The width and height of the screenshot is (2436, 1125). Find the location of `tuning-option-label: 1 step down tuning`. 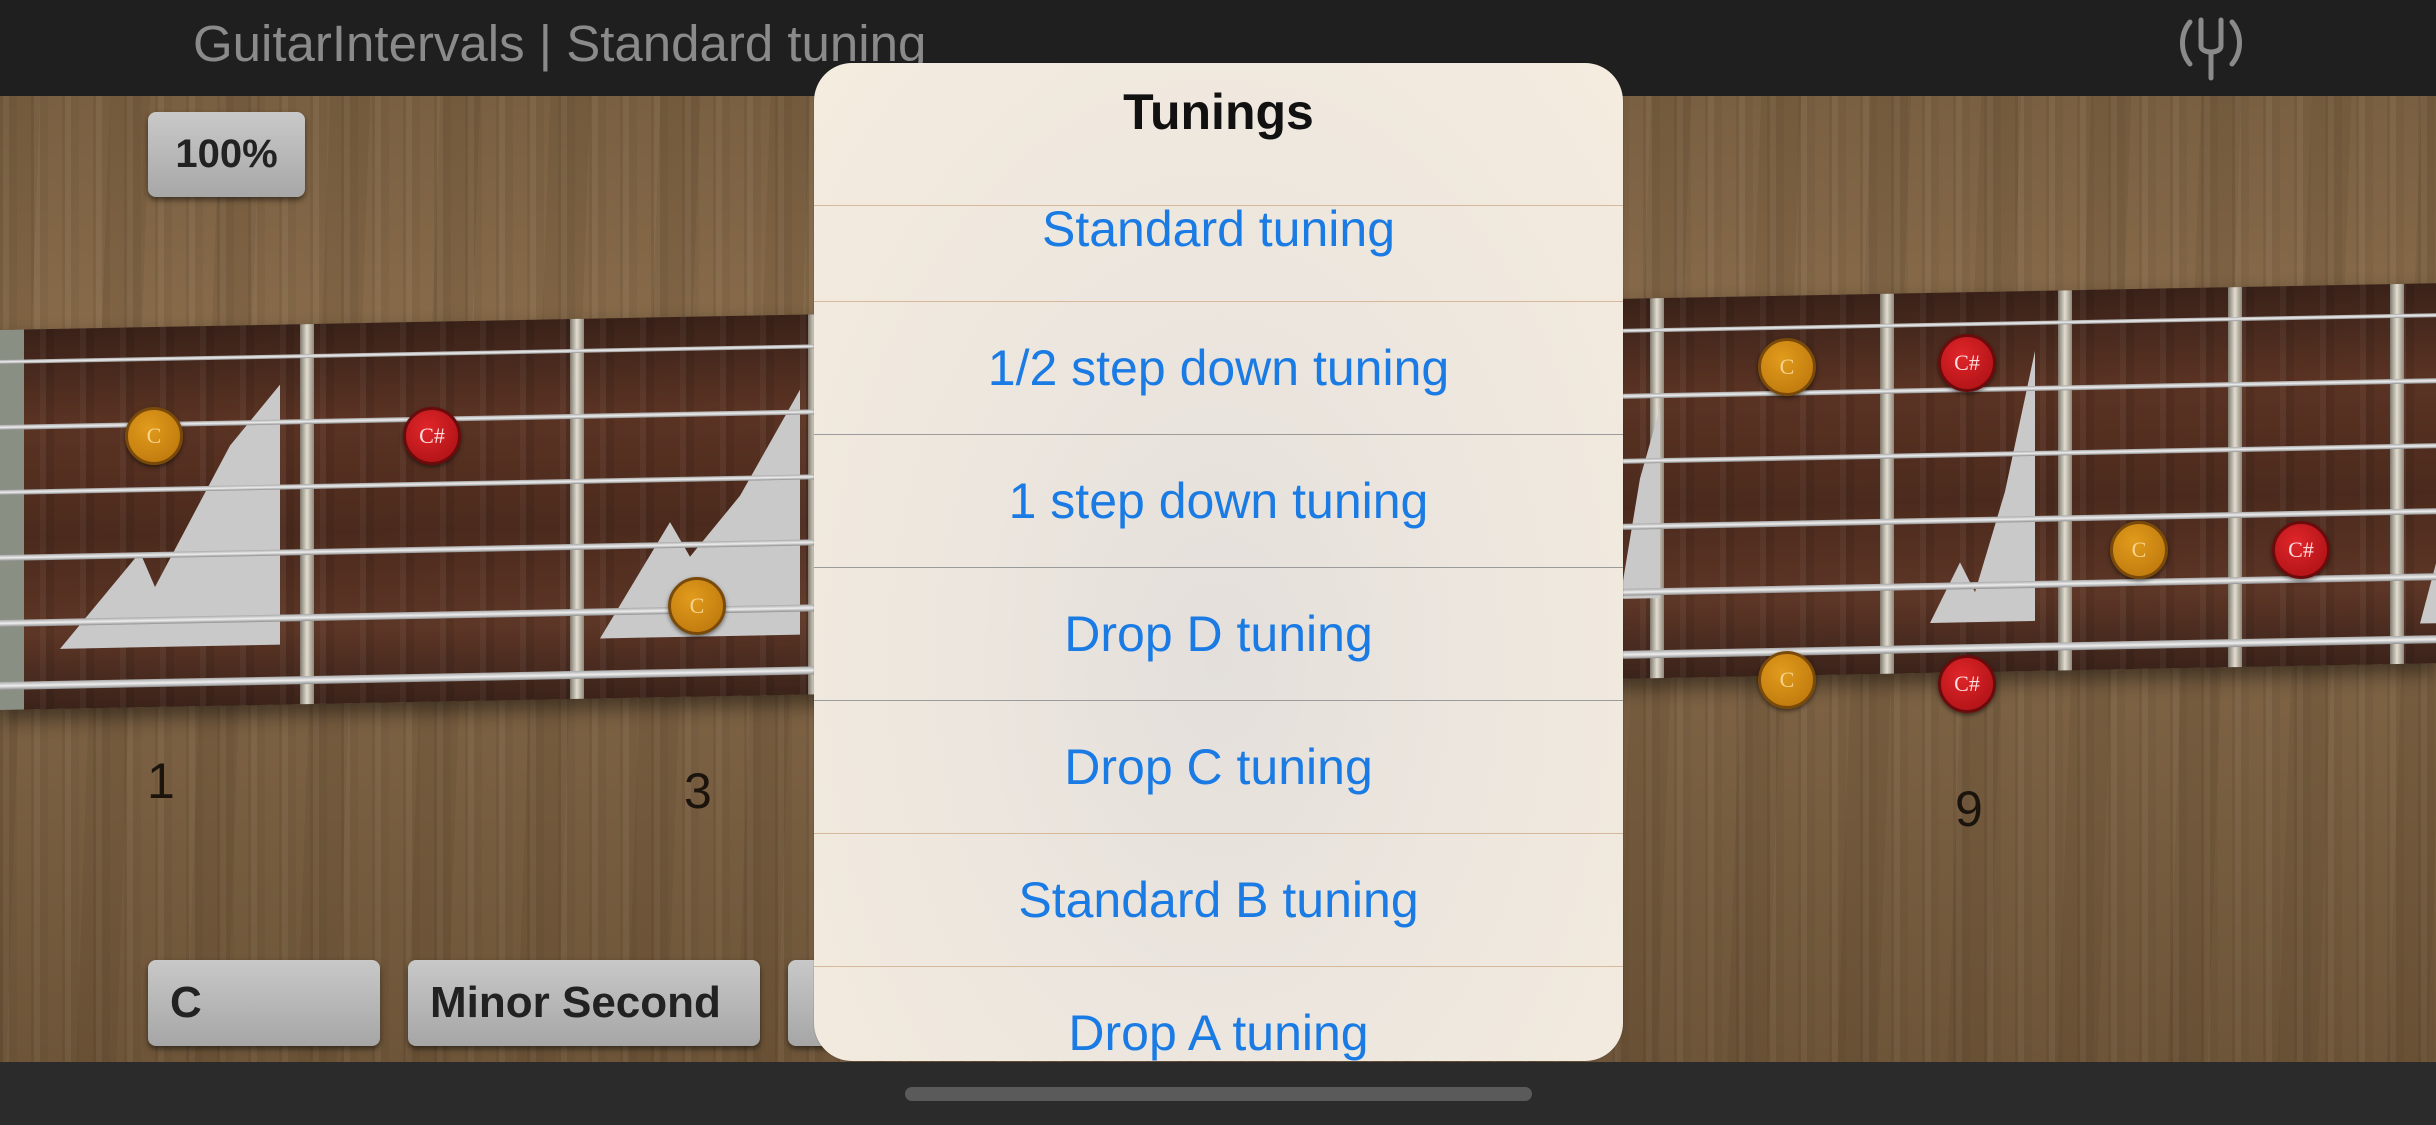

tuning-option-label: 1 step down tuning is located at coordinates (1218, 501).